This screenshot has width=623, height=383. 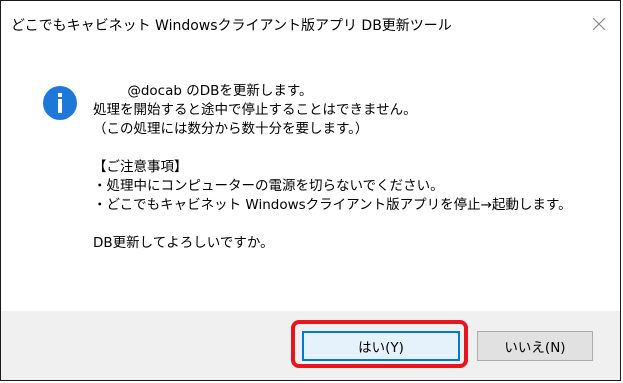 I want to click on message-line: 処理を開始すると途中で停止することはできません。, so click(x=255, y=110).